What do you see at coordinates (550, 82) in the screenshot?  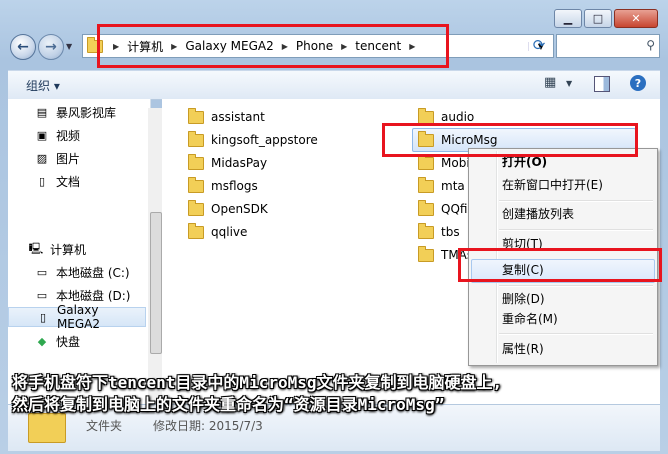 I see `view-options-icon: ▦` at bounding box center [550, 82].